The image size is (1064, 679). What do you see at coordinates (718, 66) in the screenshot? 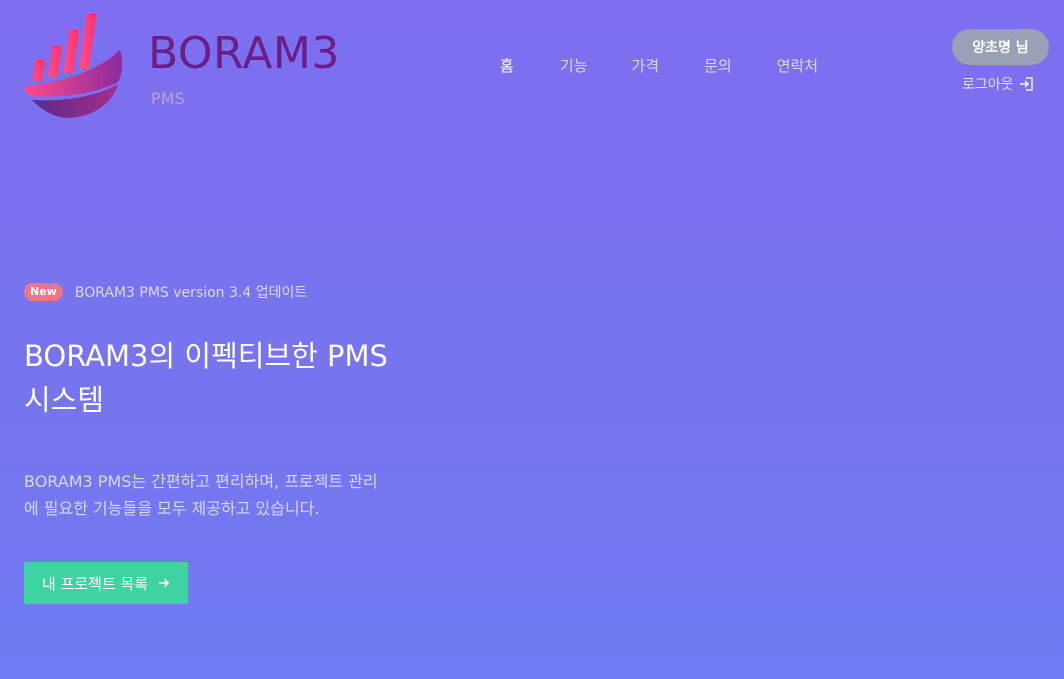
I see `nav-item-inquiry: 문의` at bounding box center [718, 66].